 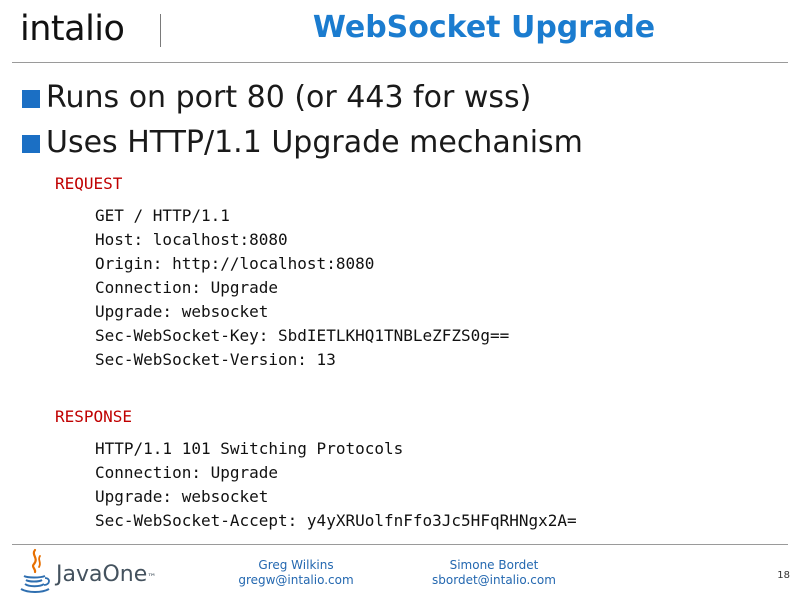 What do you see at coordinates (296, 565) in the screenshot?
I see `author-name: Greg Wilkins` at bounding box center [296, 565].